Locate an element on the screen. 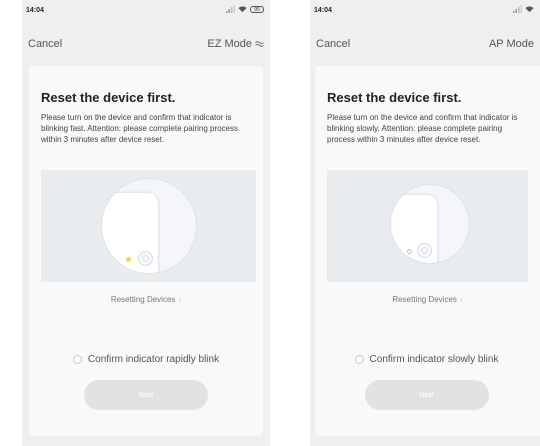 The height and width of the screenshot is (446, 540). status-icons: 95 is located at coordinates (245, 9).